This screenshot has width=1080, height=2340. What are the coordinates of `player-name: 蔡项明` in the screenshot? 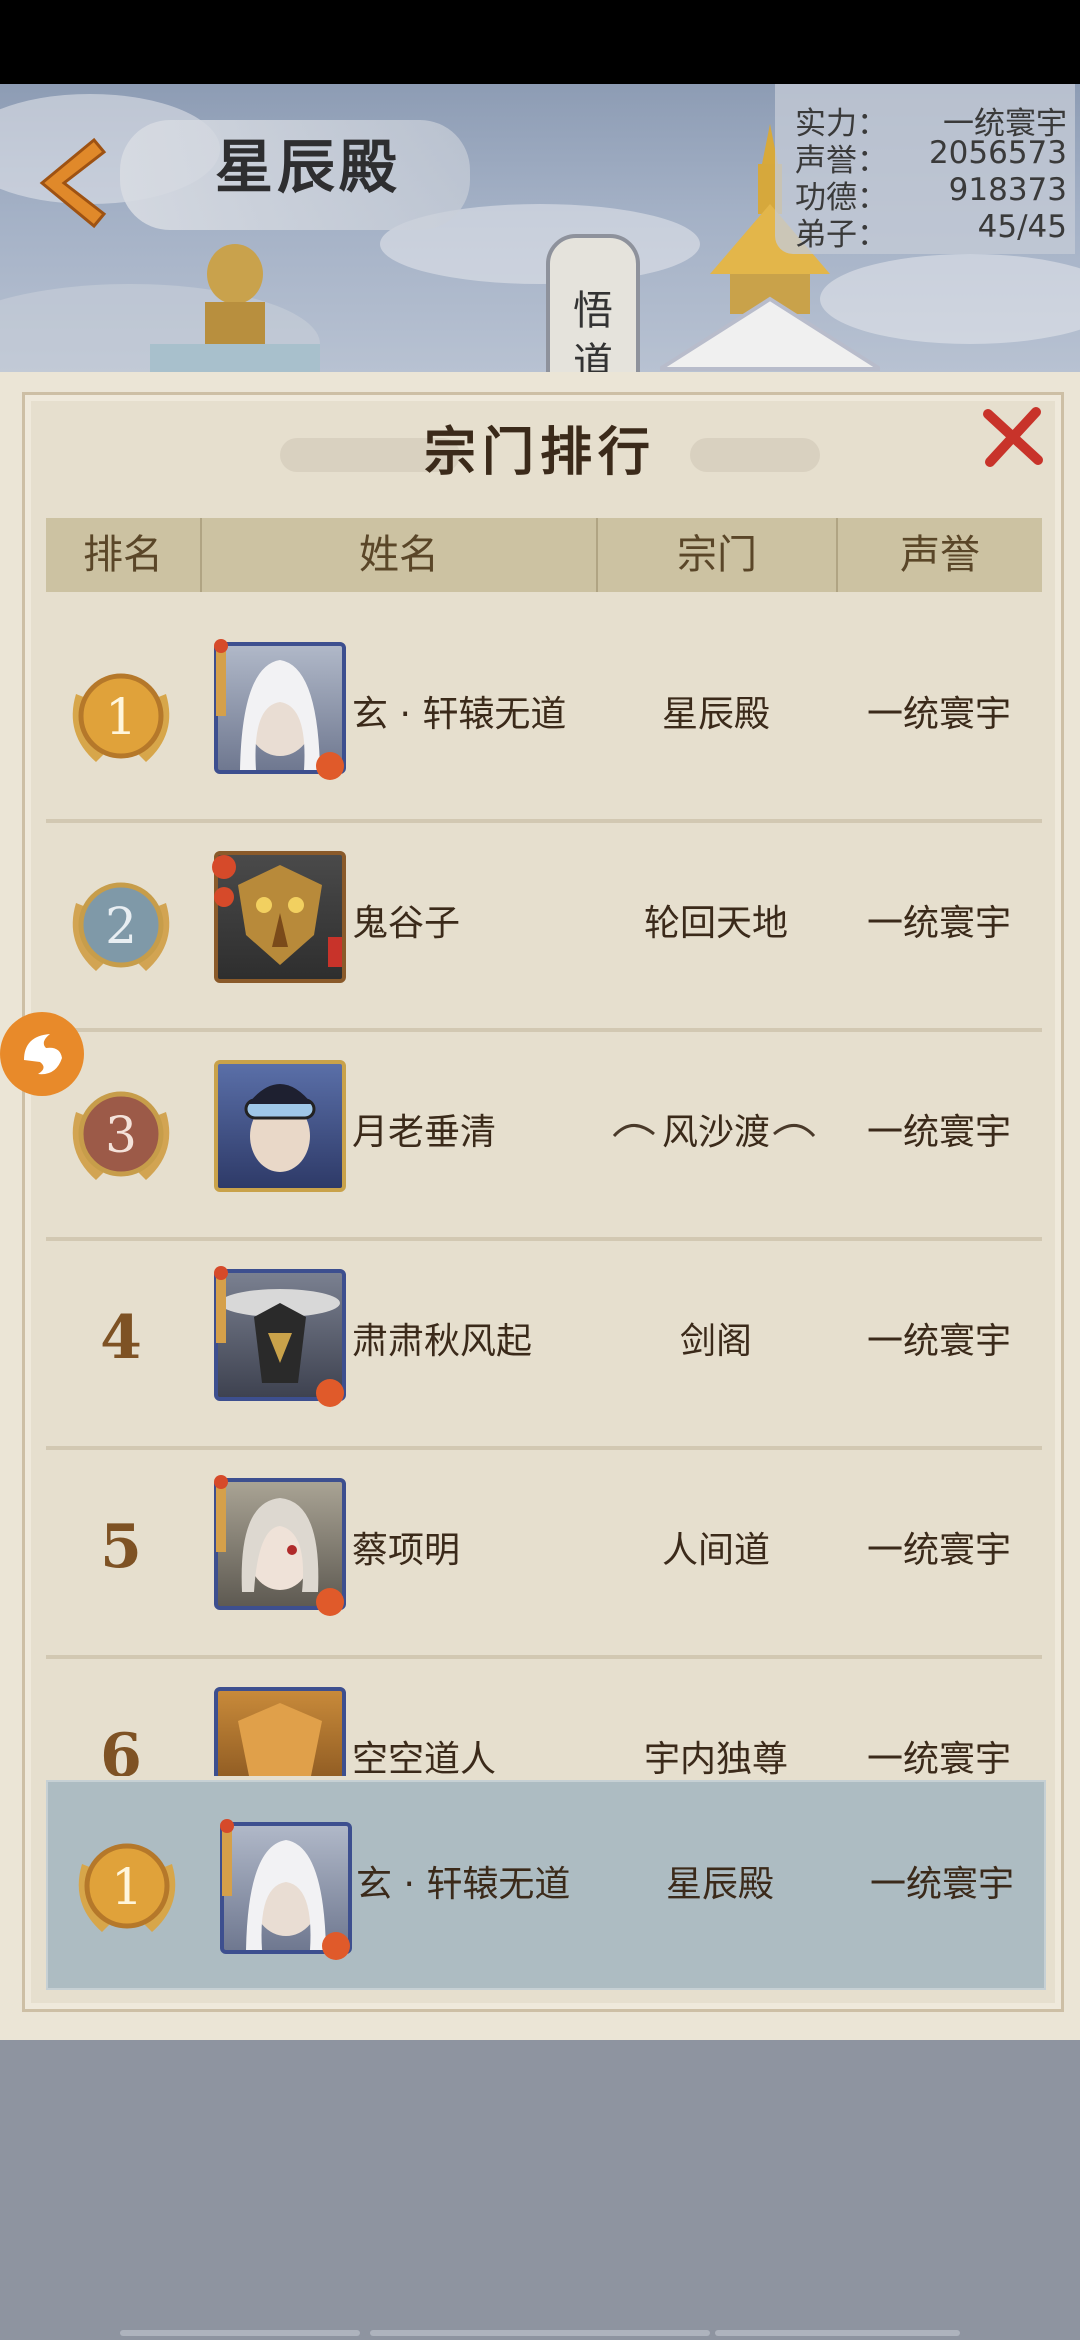 It's located at (406, 1550).